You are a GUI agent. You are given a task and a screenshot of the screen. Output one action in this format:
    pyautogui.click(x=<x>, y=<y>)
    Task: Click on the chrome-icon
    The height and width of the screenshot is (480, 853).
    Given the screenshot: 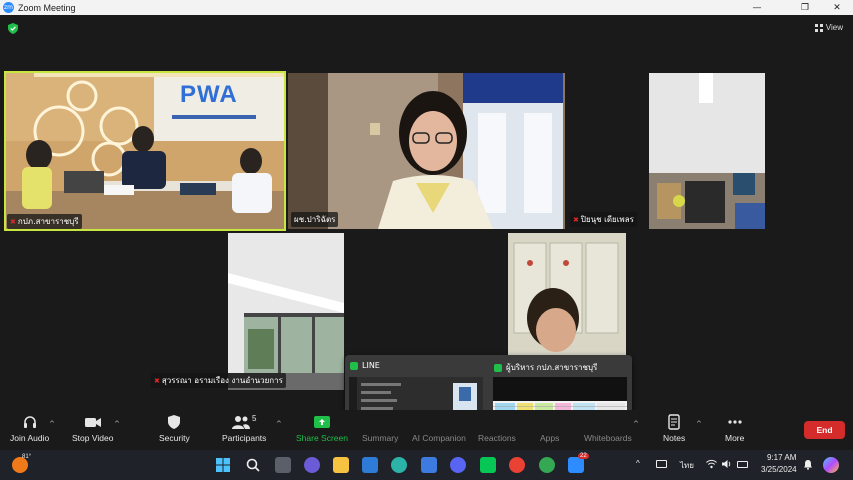 What is the action you would take?
    pyautogui.click(x=517, y=465)
    